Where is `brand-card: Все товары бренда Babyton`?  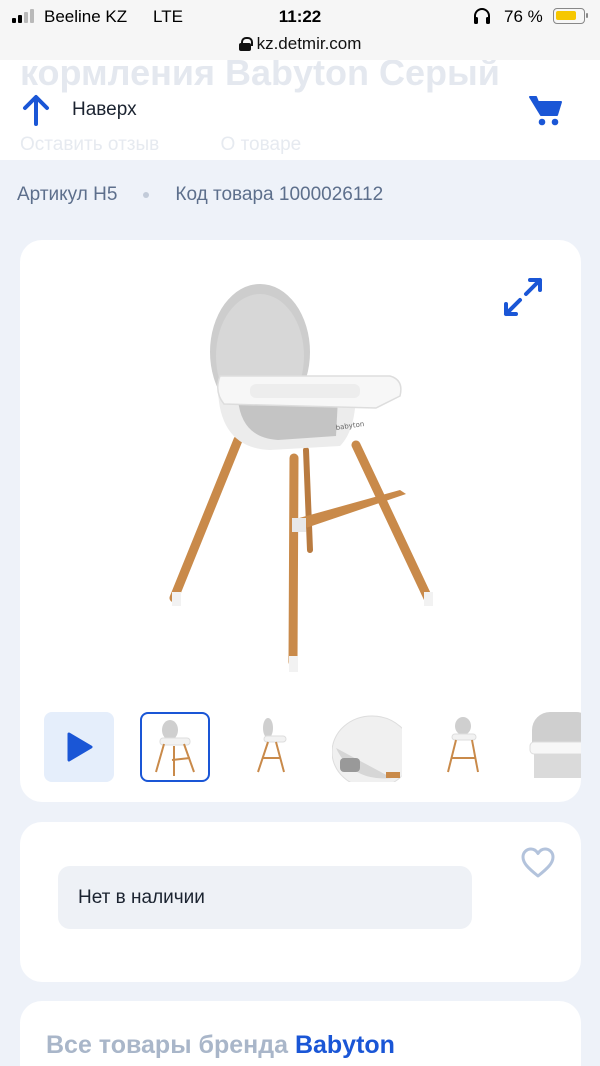 brand-card: Все товары бренда Babyton is located at coordinates (300, 1033).